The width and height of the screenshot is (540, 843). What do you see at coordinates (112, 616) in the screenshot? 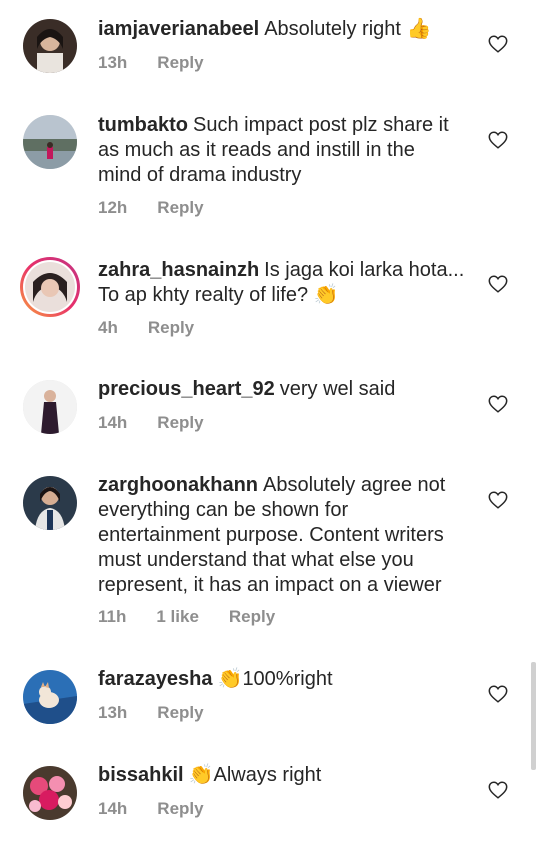
I see `timestamp: 11h` at bounding box center [112, 616].